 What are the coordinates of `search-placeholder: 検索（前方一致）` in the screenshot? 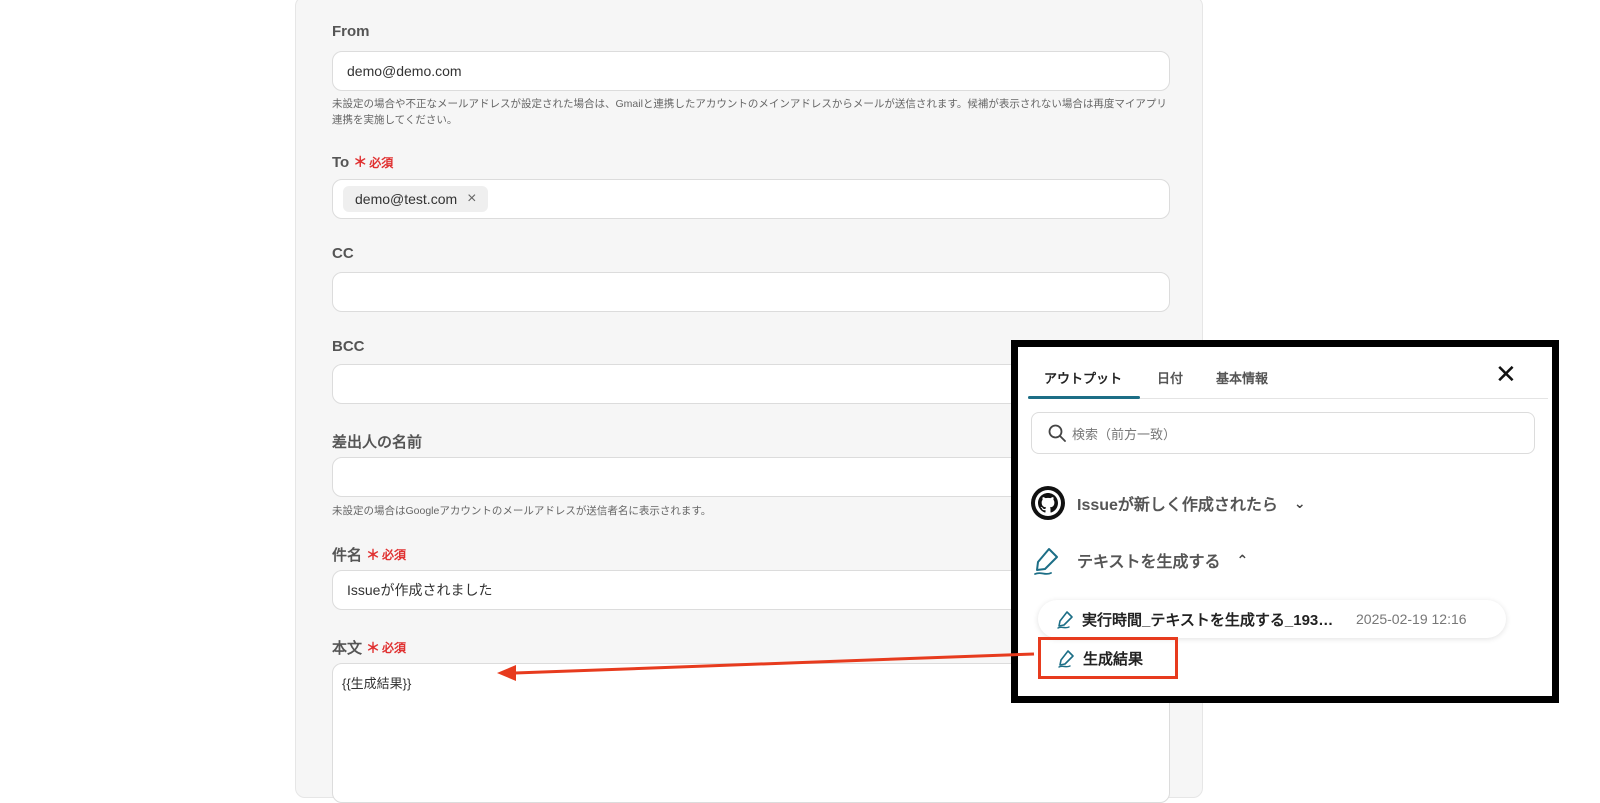 It's located at (1124, 434).